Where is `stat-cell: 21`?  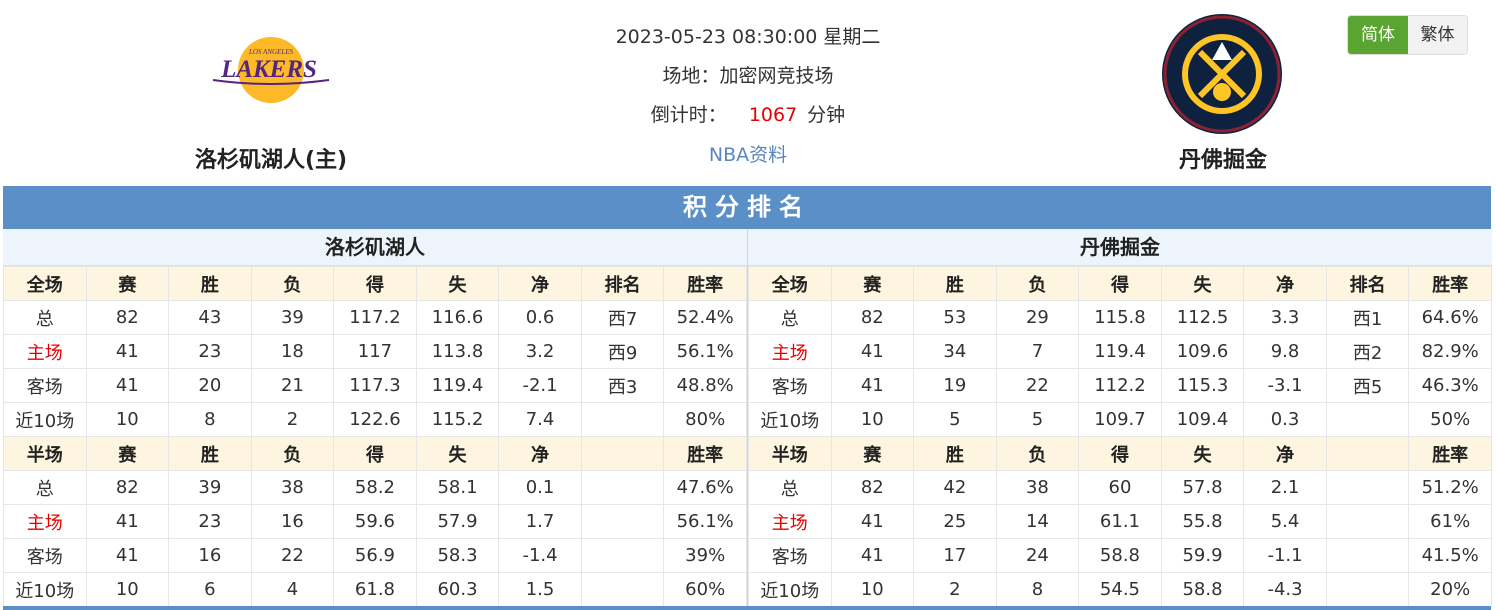 stat-cell: 21 is located at coordinates (292, 385).